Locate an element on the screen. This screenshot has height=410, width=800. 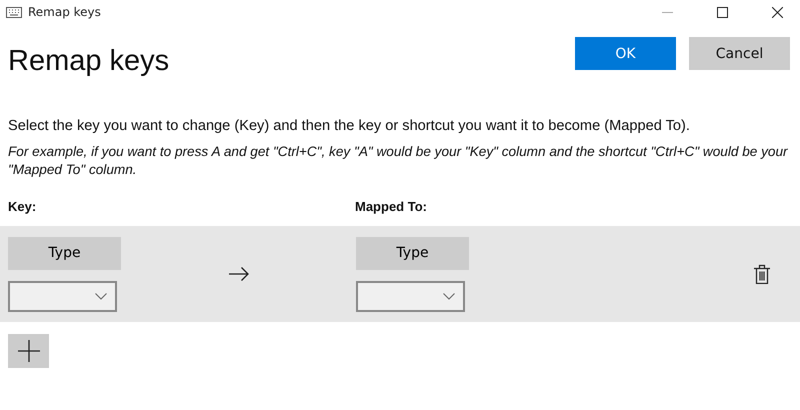
keyboard-icon is located at coordinates (14, 12).